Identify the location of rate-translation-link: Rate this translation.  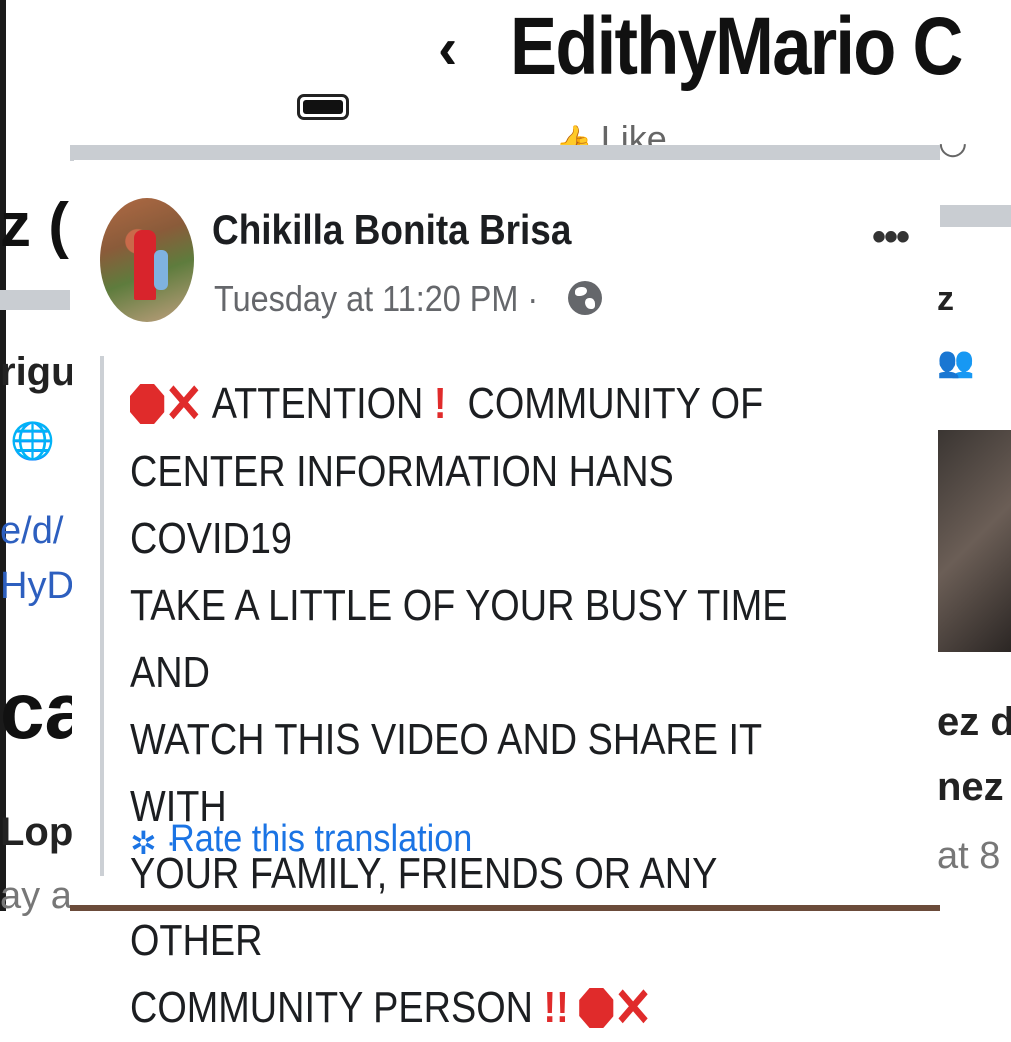
(321, 839).